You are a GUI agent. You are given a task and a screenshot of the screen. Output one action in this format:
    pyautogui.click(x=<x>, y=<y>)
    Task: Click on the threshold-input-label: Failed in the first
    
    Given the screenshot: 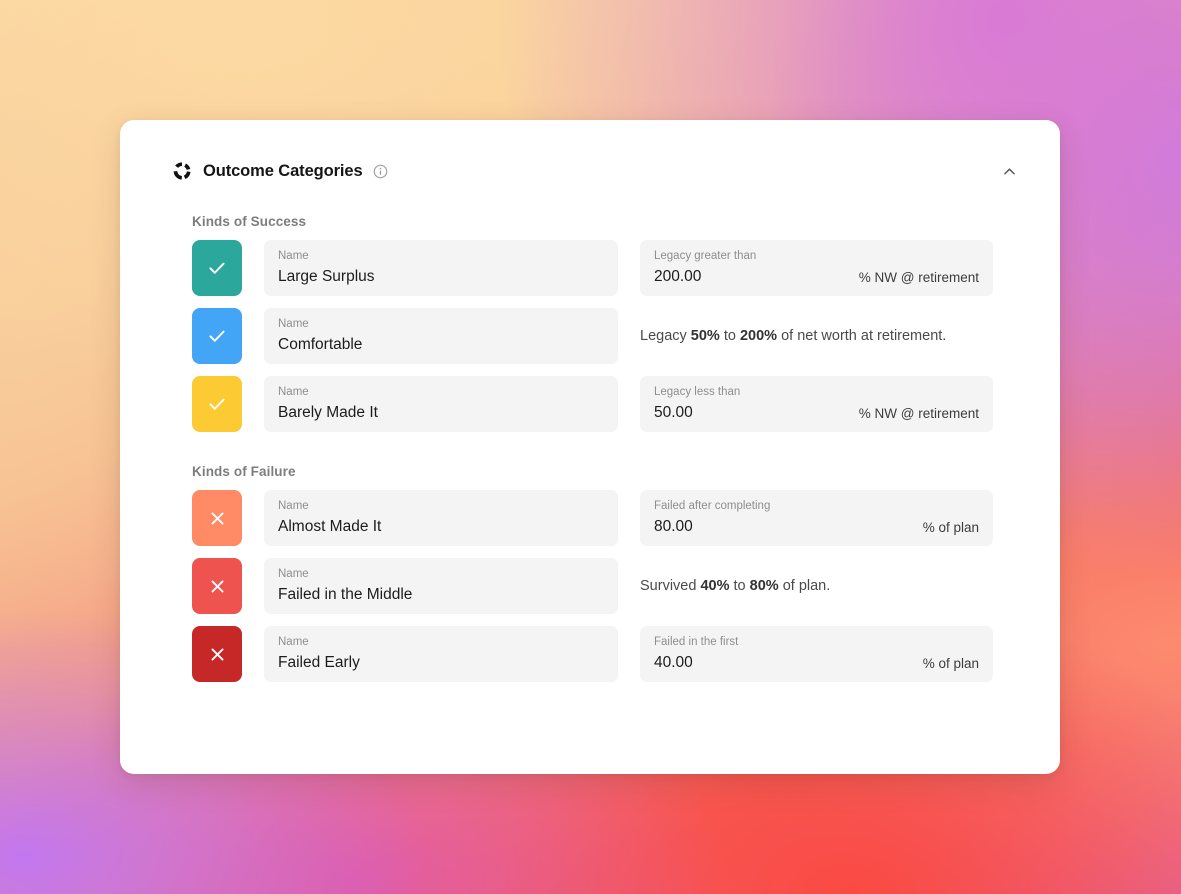 What is the action you would take?
    pyautogui.click(x=696, y=642)
    